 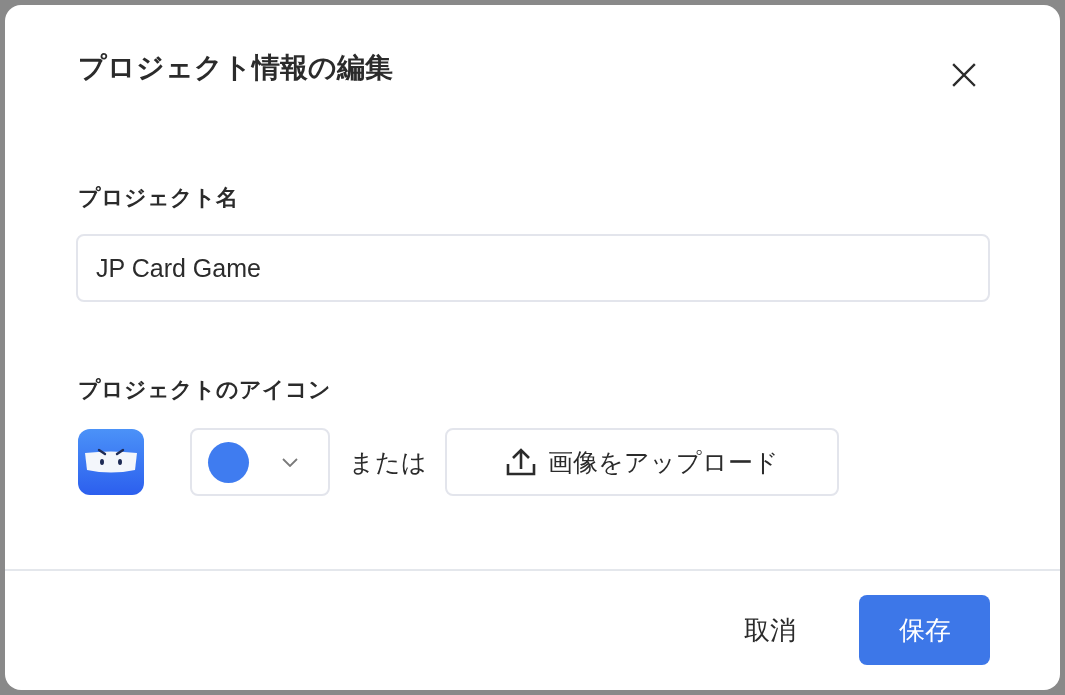 I want to click on field-label: プロジェクト名, so click(x=158, y=198).